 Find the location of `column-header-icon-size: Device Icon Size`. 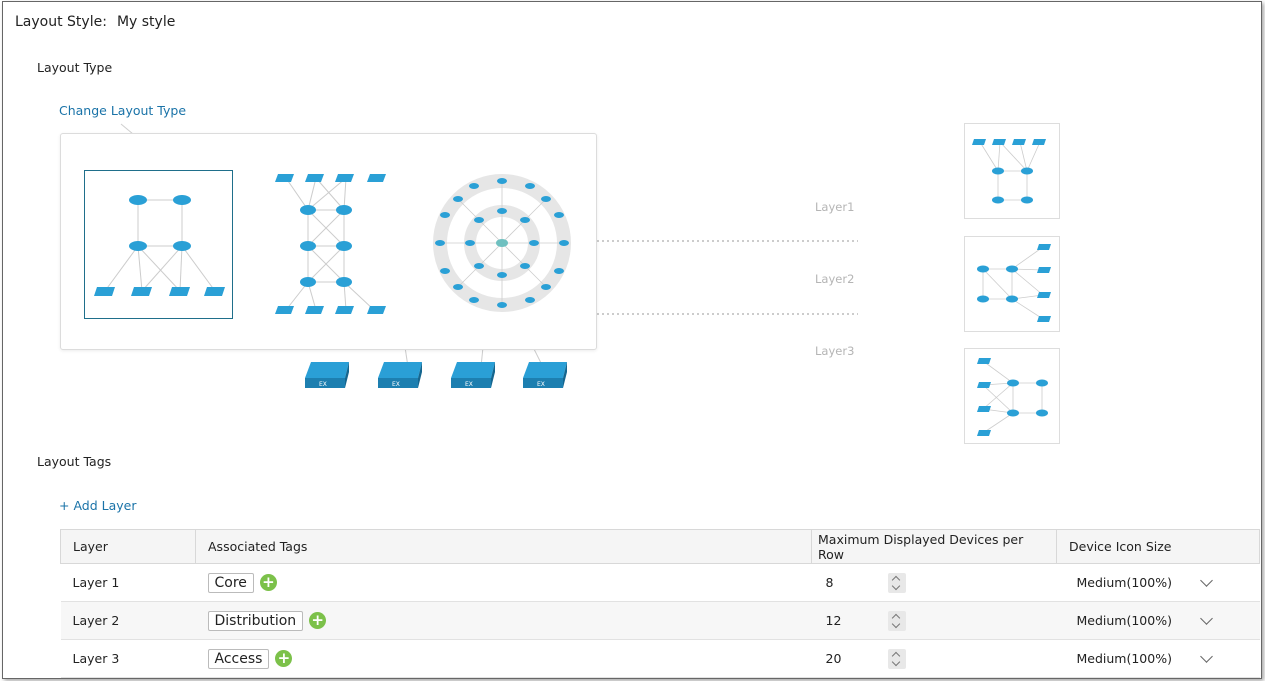

column-header-icon-size: Device Icon Size is located at coordinates (1158, 546).